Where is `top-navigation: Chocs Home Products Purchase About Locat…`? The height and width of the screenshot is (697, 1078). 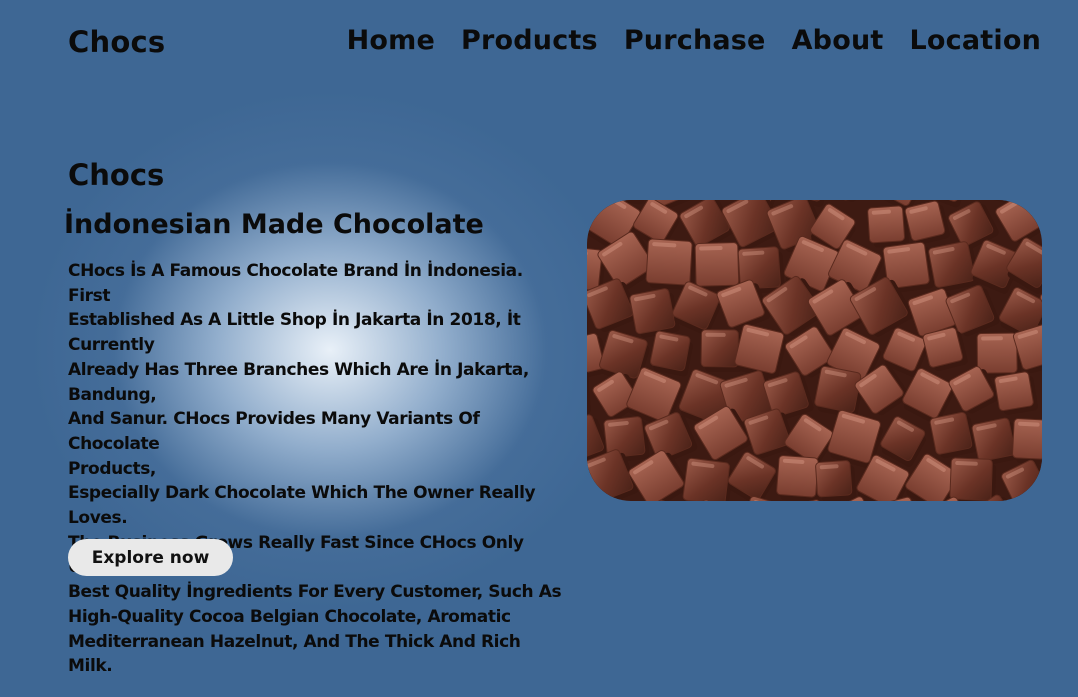
top-navigation: Chocs Home Products Purchase About Locat… is located at coordinates (539, 45).